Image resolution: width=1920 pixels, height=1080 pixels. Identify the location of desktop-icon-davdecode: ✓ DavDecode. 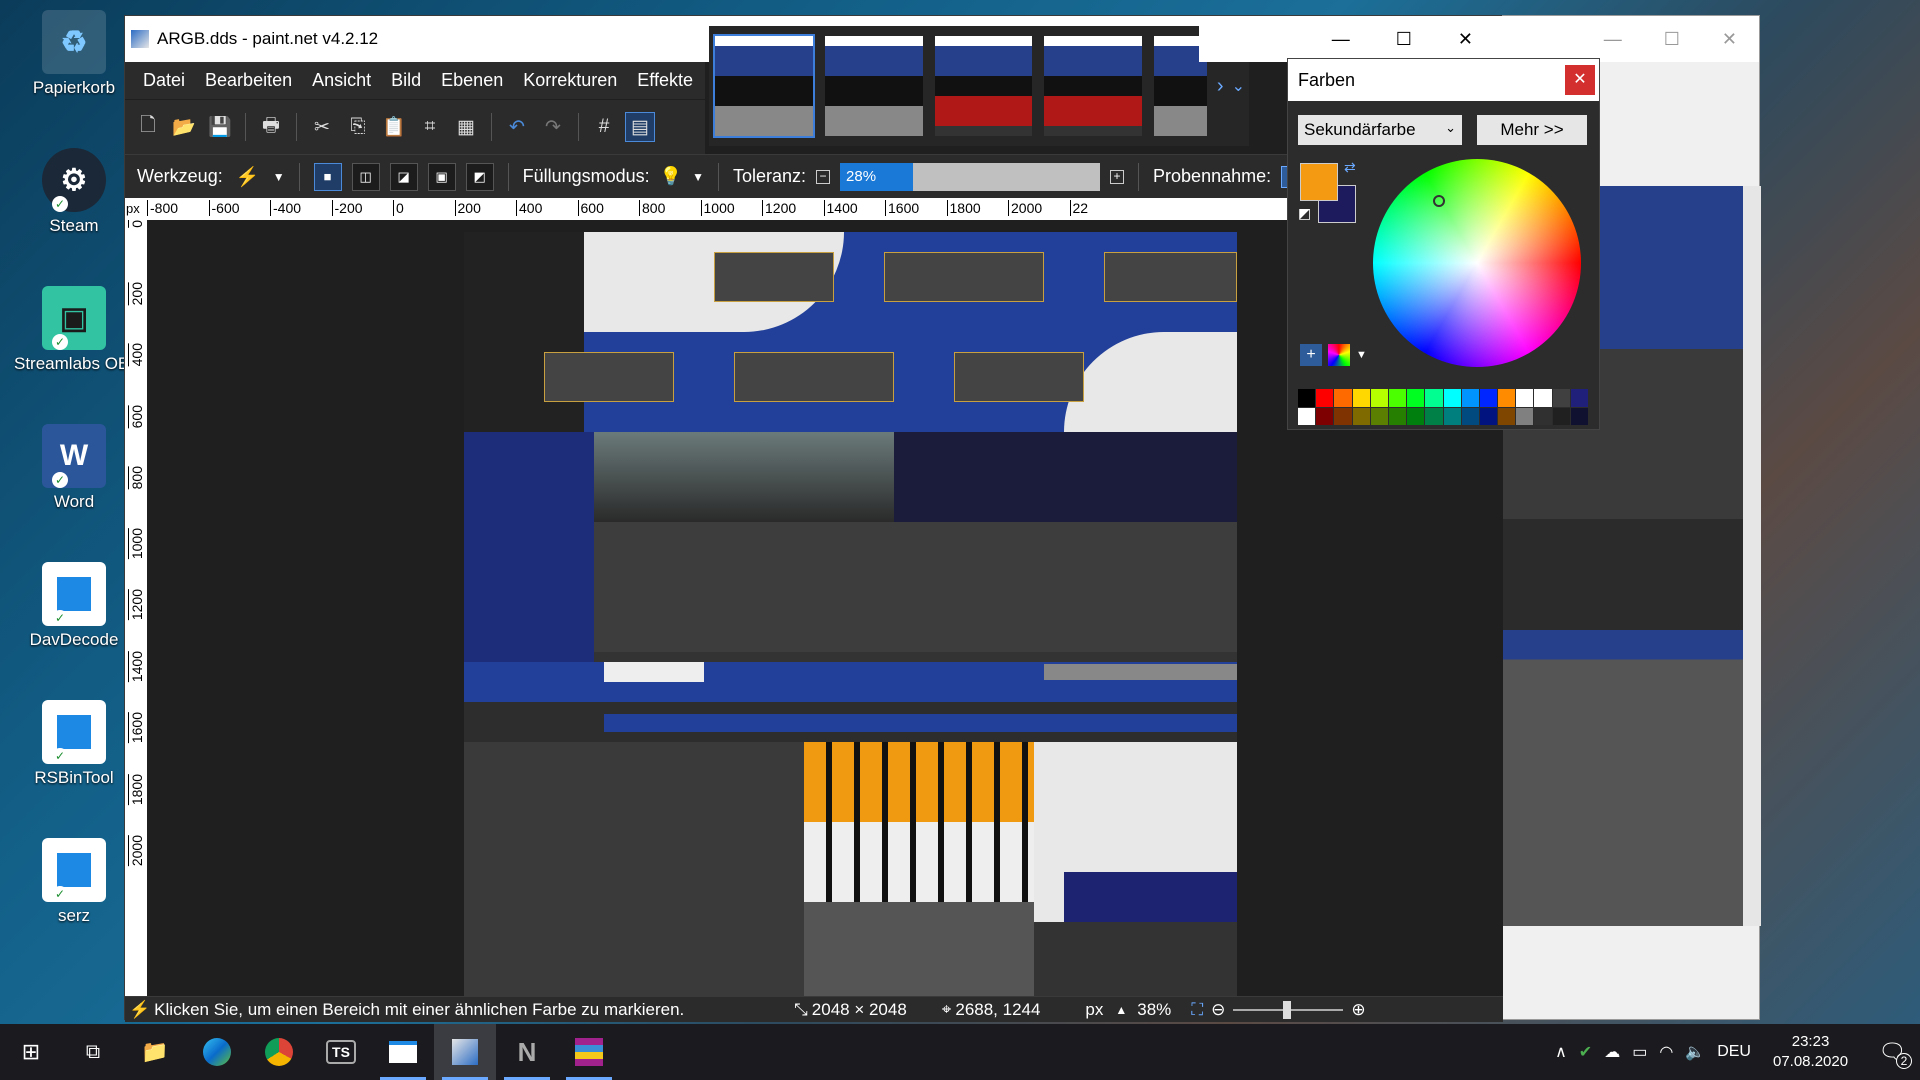
(74, 606).